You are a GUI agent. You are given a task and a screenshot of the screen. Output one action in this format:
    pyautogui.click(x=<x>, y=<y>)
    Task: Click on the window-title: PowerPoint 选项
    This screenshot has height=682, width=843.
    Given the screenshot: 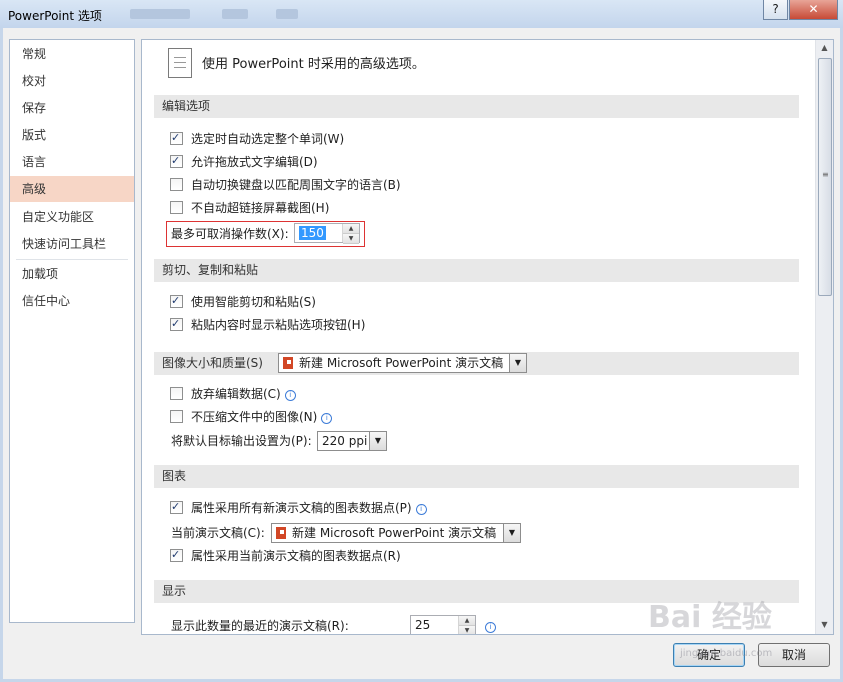 What is the action you would take?
    pyautogui.click(x=55, y=16)
    